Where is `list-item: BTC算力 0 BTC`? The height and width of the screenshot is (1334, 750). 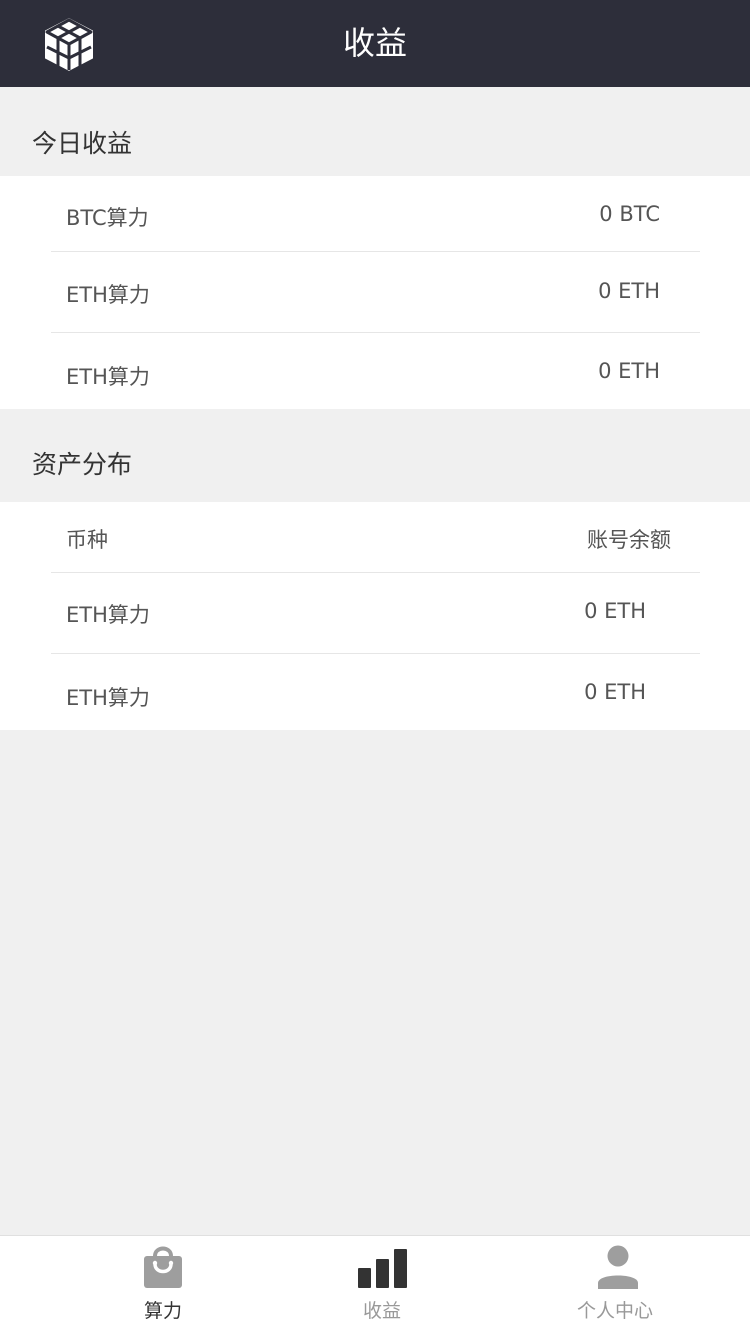 list-item: BTC算力 0 BTC is located at coordinates (375, 214).